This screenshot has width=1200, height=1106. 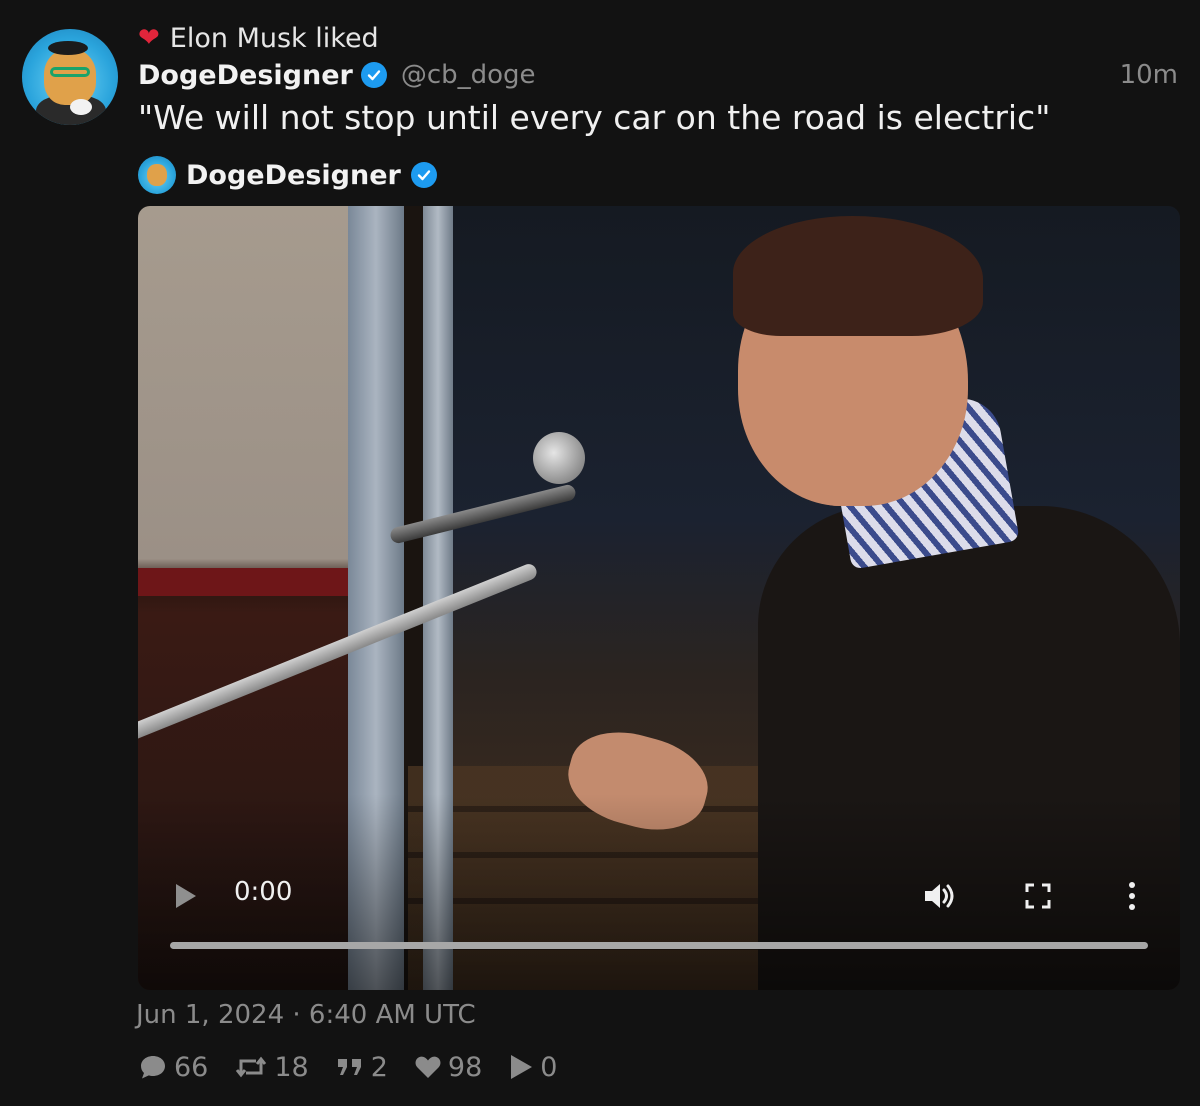 I want to click on avatar-palette, so click(x=81, y=107).